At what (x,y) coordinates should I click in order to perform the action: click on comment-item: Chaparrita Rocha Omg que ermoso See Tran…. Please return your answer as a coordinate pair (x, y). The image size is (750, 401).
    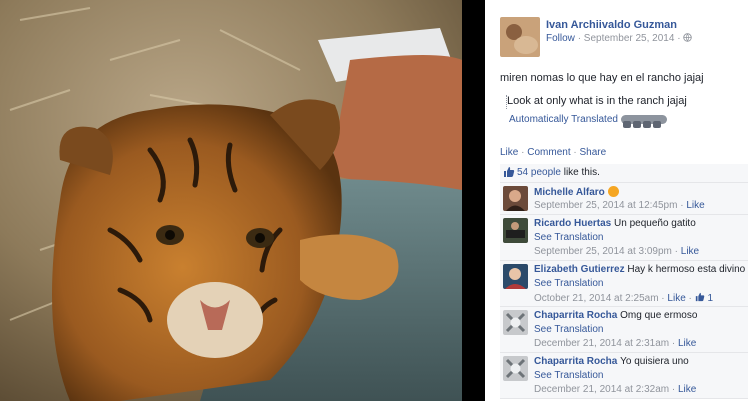
    Looking at the image, I should click on (624, 330).